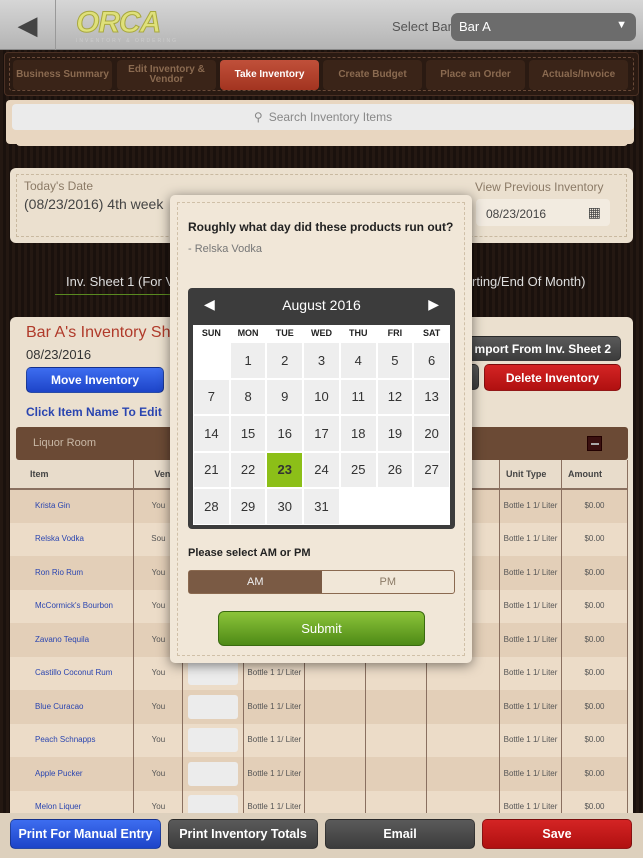 This screenshot has height=858, width=643. What do you see at coordinates (62, 75) in the screenshot?
I see `tab-business-summary: Business Summary` at bounding box center [62, 75].